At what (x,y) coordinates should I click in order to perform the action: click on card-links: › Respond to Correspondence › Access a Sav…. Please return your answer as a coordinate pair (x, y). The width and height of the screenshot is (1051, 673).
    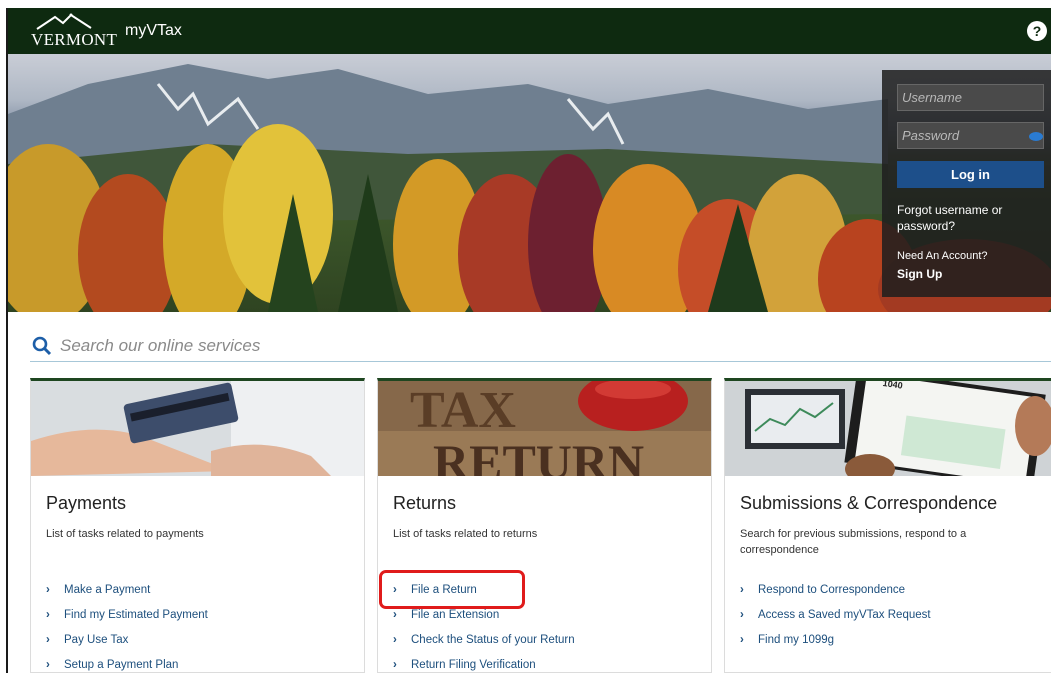
    Looking at the image, I should click on (835, 621).